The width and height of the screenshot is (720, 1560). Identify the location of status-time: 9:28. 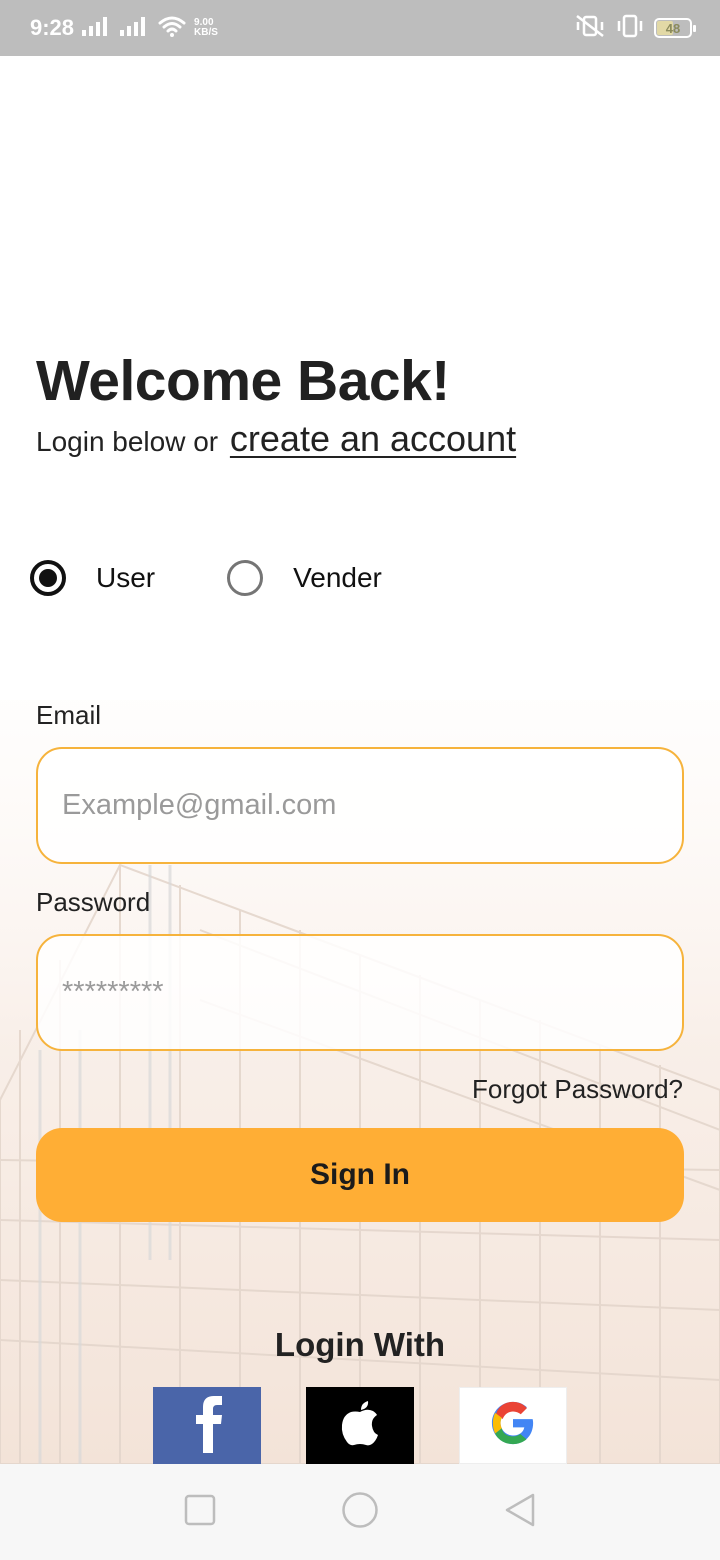
(52, 27).